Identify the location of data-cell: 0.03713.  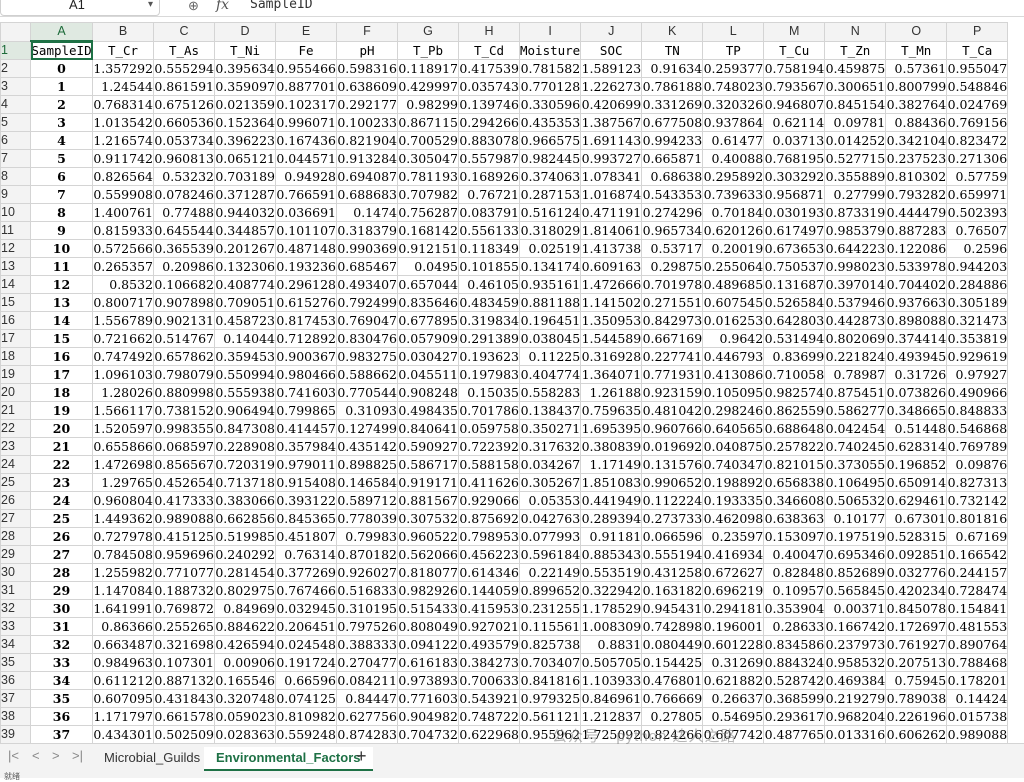
(794, 140).